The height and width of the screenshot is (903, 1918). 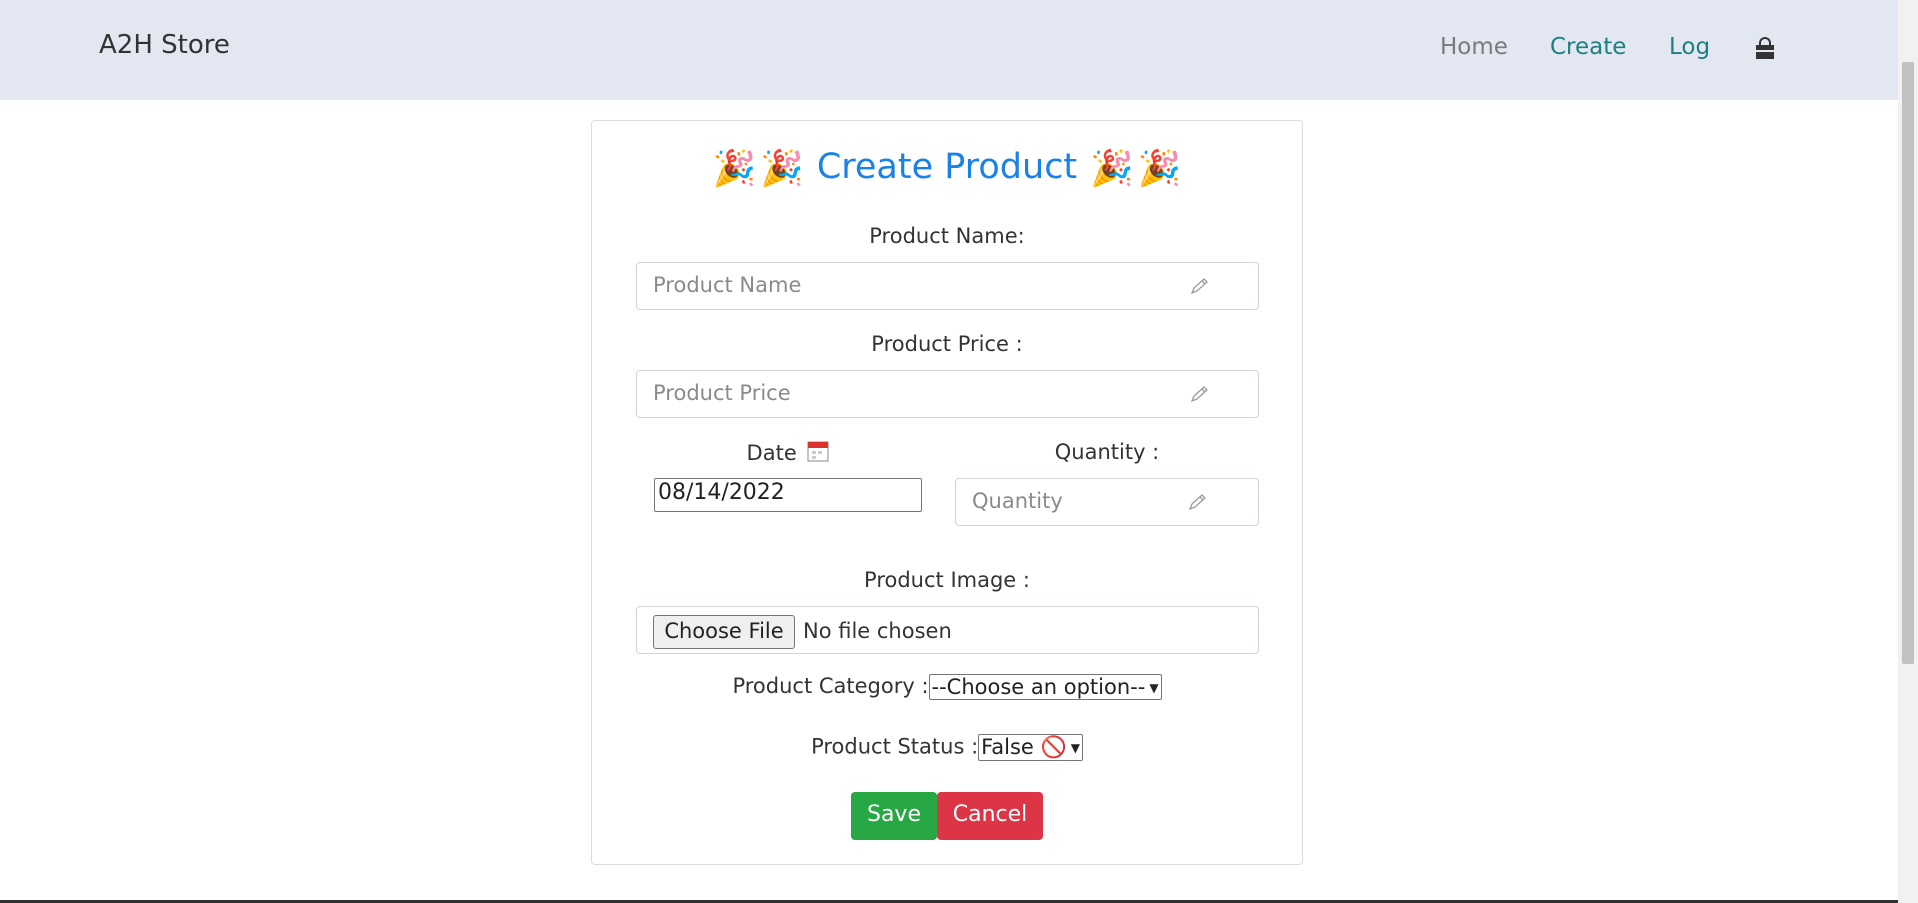 What do you see at coordinates (990, 816) in the screenshot?
I see `cancel-button: Cancel` at bounding box center [990, 816].